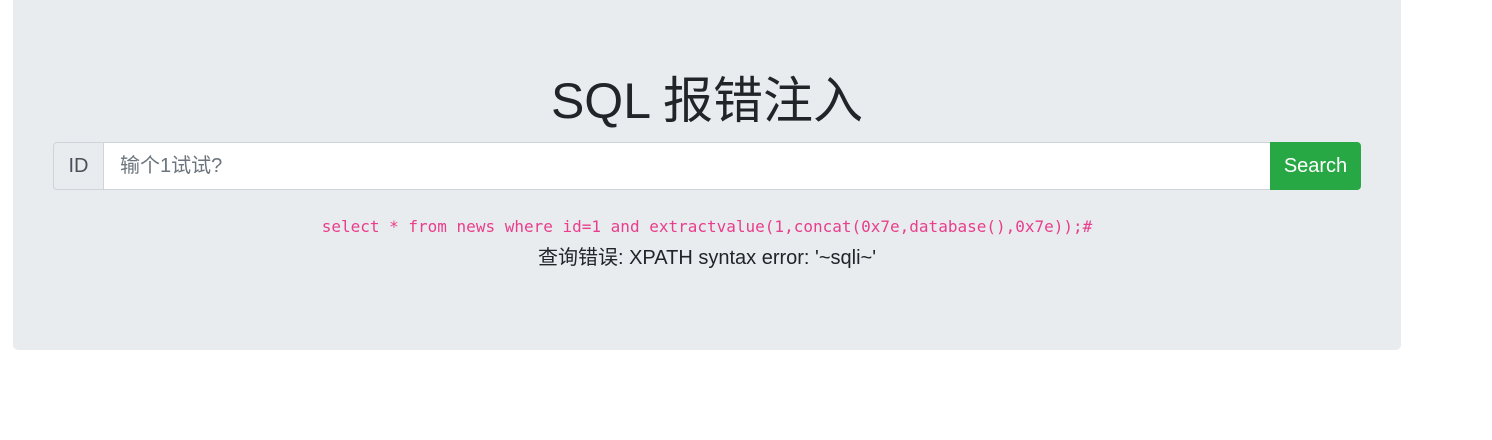 Image resolution: width=1492 pixels, height=440 pixels. Describe the element at coordinates (78, 166) in the screenshot. I see `id-prefix-label: ID` at that location.